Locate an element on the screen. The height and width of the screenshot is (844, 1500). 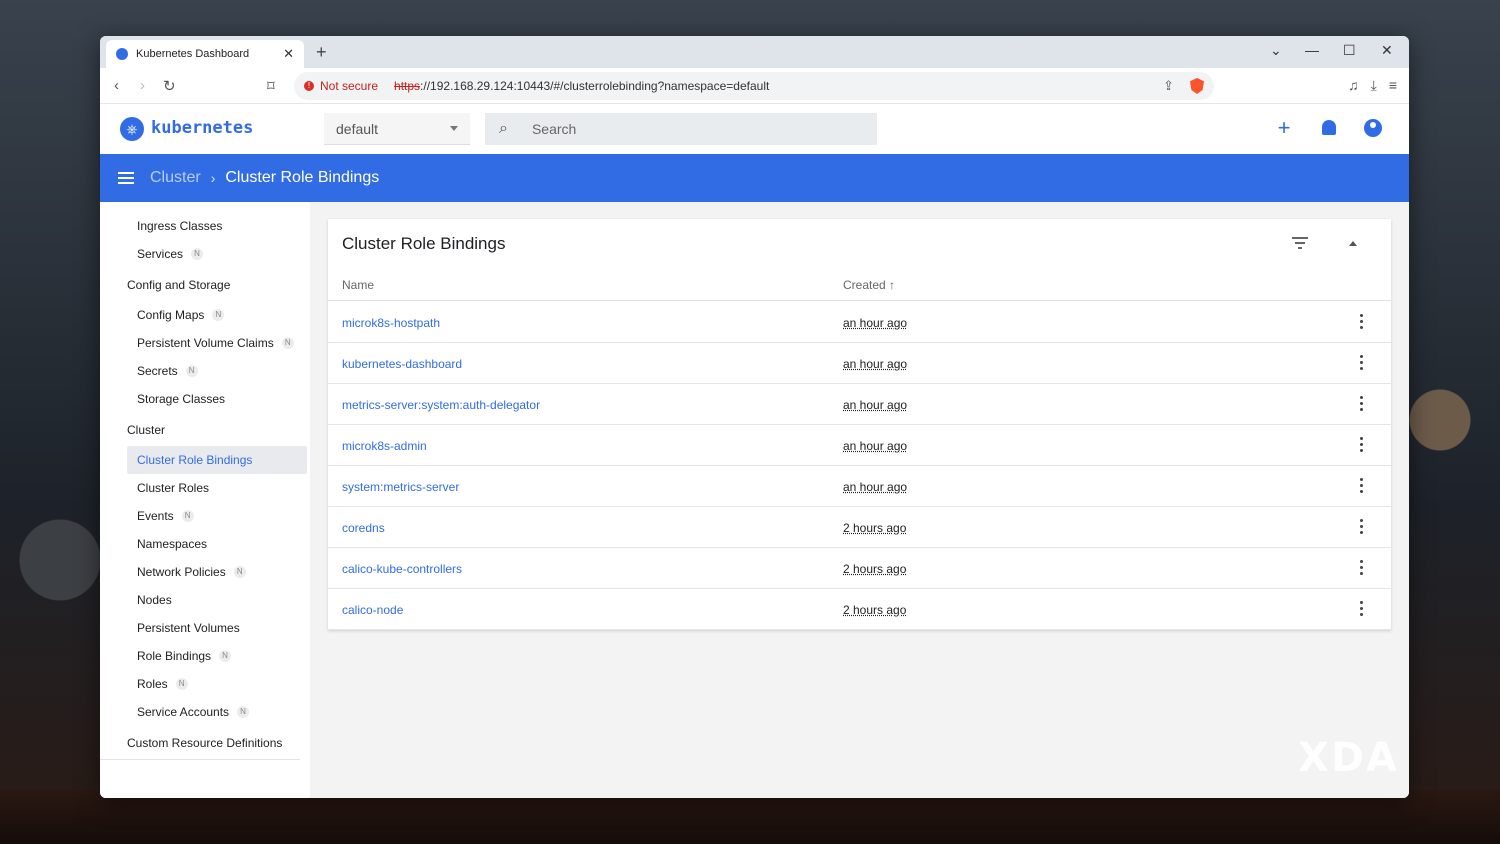
kubernetes-logo-icon: ⎈ is located at coordinates (132, 129).